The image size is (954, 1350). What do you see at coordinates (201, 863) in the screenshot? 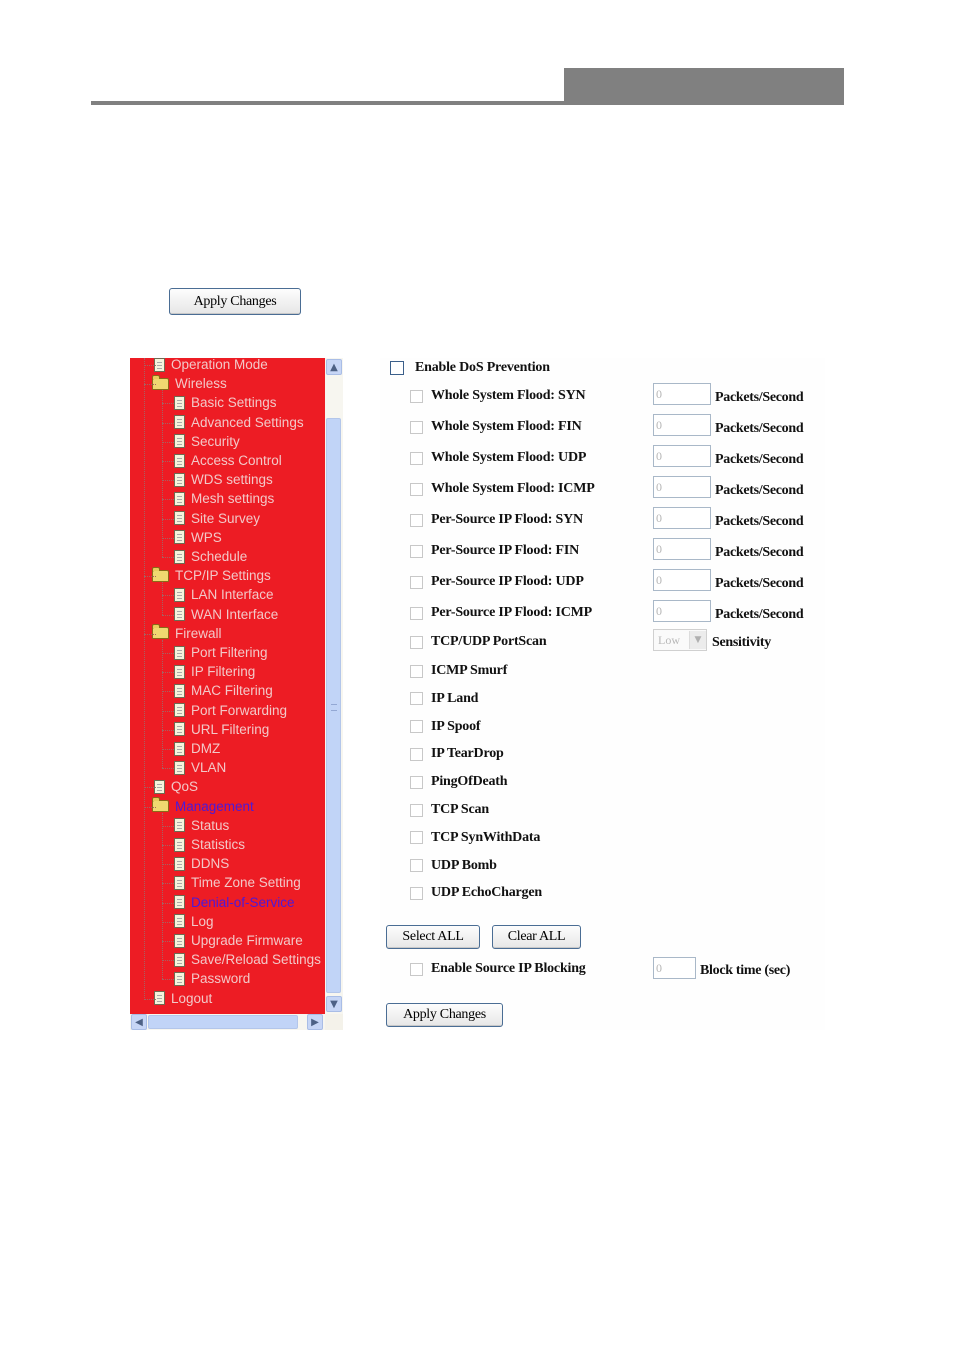
I see `sidebar-item-ddns: DDNS` at bounding box center [201, 863].